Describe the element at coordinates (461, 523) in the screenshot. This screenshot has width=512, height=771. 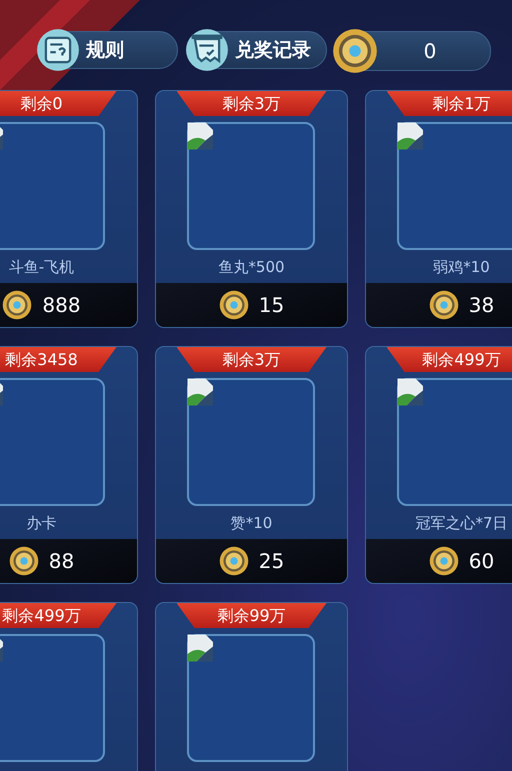
I see `prize-name: 冠军之心*7日` at that location.